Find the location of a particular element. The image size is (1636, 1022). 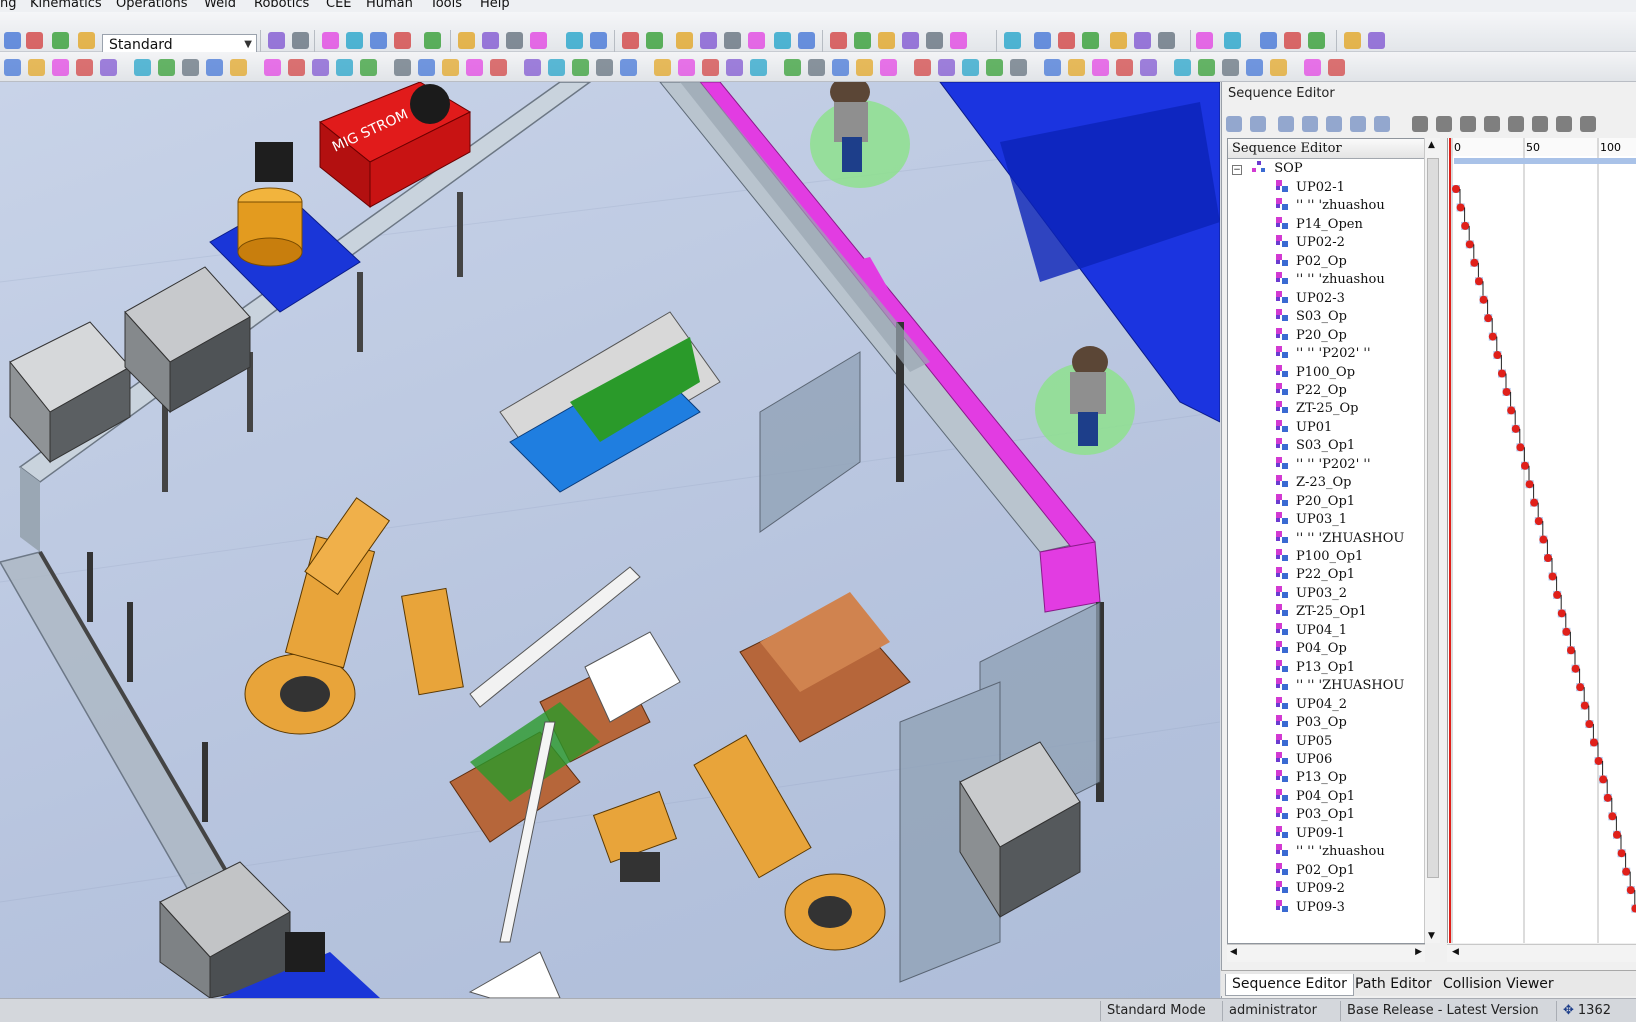

tree-scrollbar: ▲ ▼ is located at coordinates (1432, 540).